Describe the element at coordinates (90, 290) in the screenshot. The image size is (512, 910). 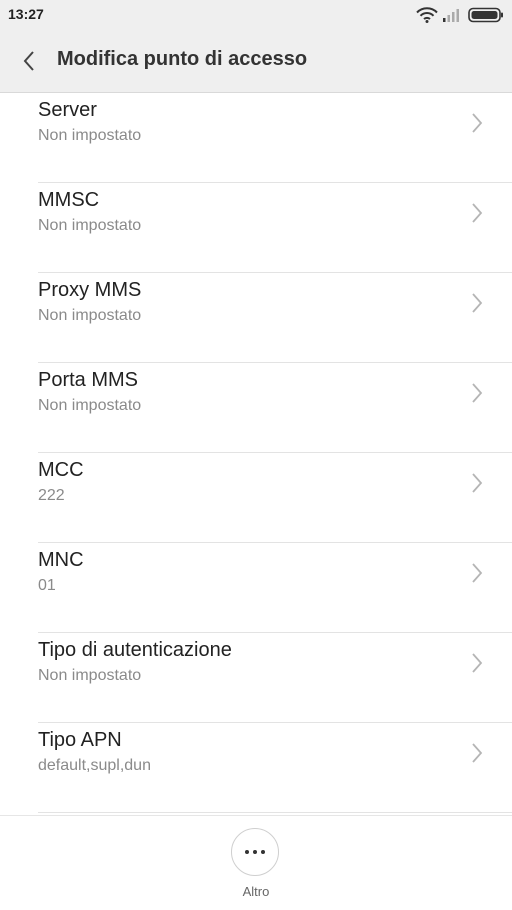
I see `setting-title: Proxy MMS` at that location.